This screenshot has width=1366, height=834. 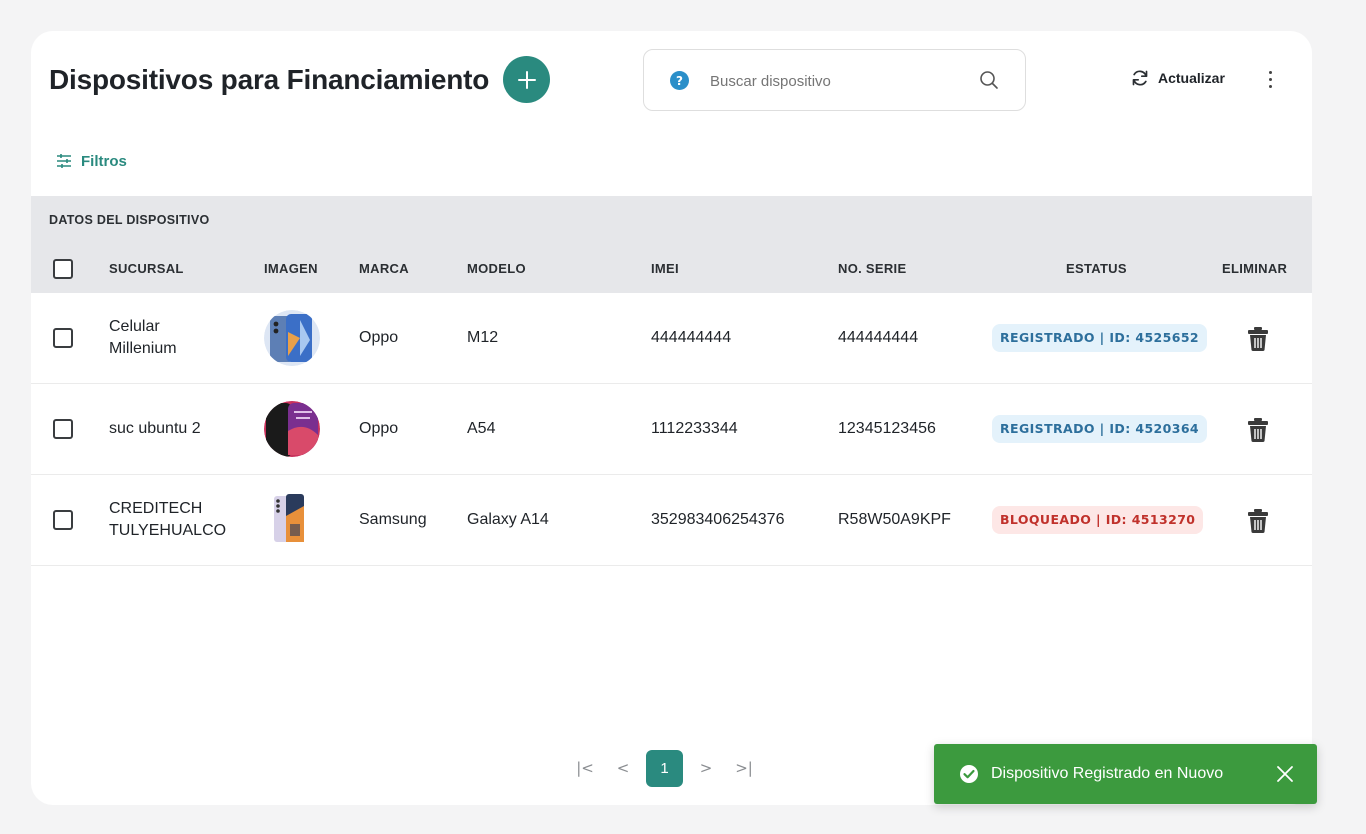 I want to click on page-title: Dispositivos para Financiamiento, so click(x=269, y=79).